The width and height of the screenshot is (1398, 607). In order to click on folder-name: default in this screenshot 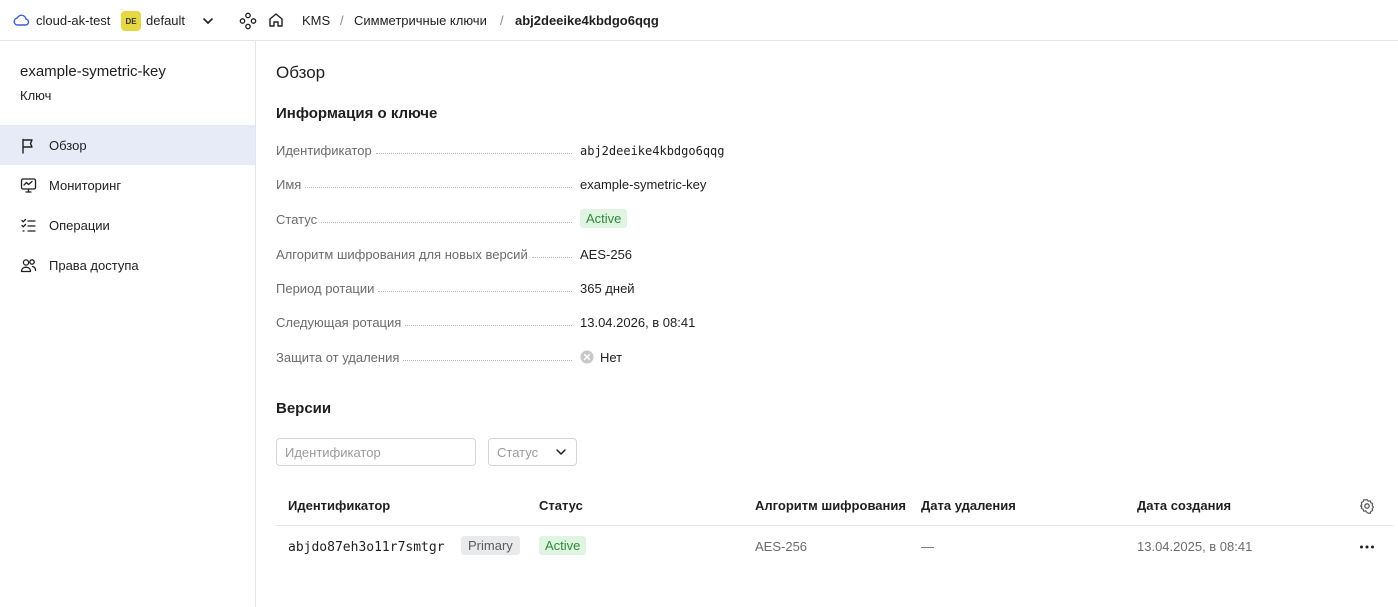, I will do `click(165, 20)`.